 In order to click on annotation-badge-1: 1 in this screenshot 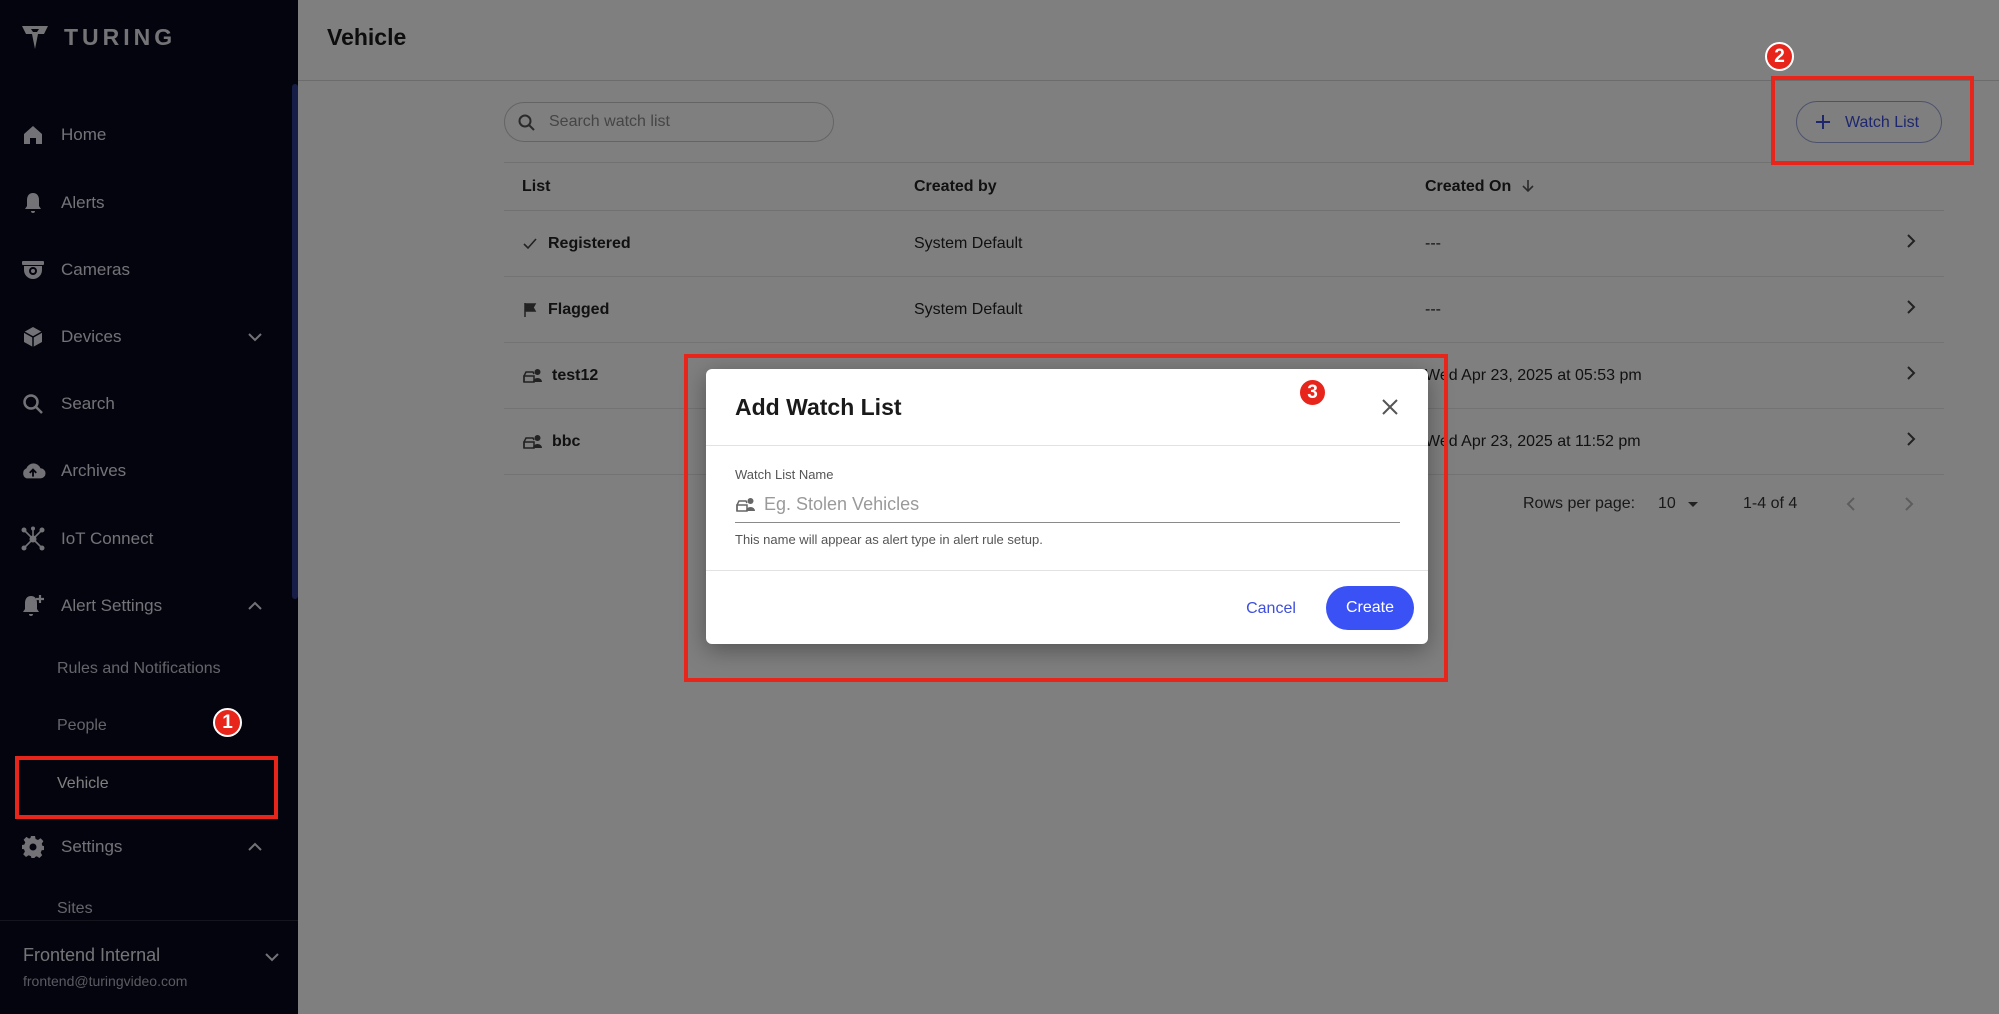, I will do `click(227, 722)`.